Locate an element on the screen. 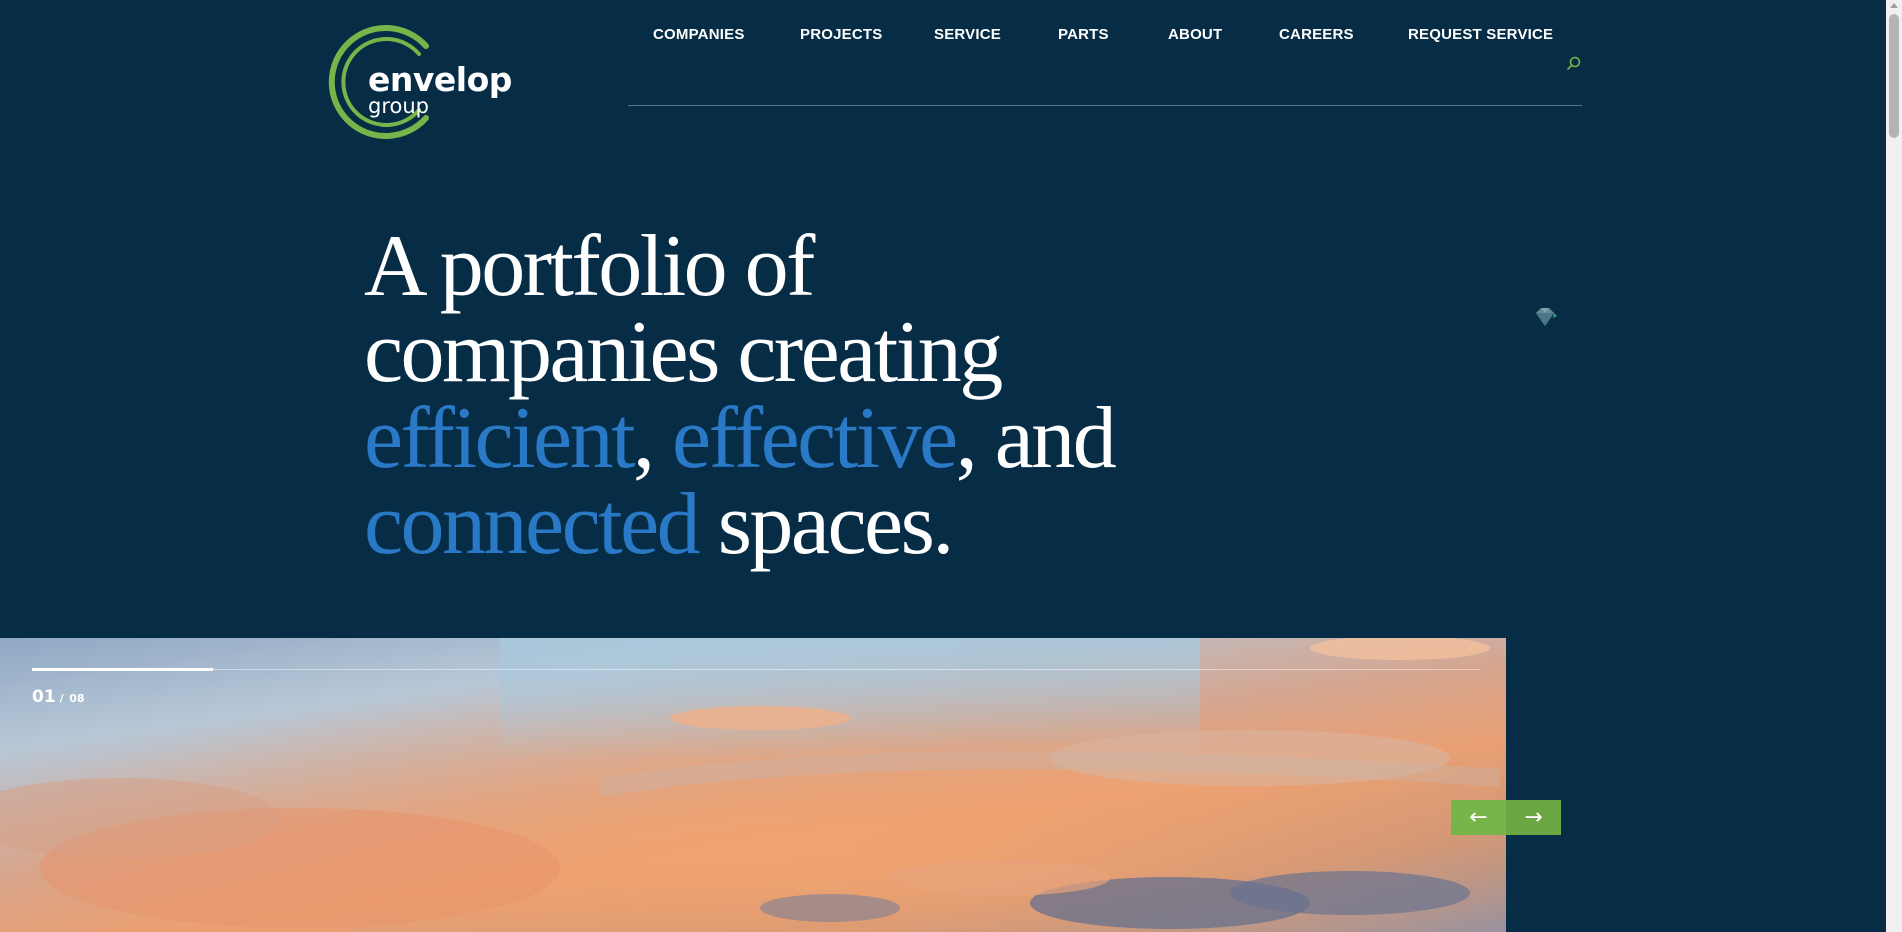  scrollbar-thumb is located at coordinates (1894, 76).